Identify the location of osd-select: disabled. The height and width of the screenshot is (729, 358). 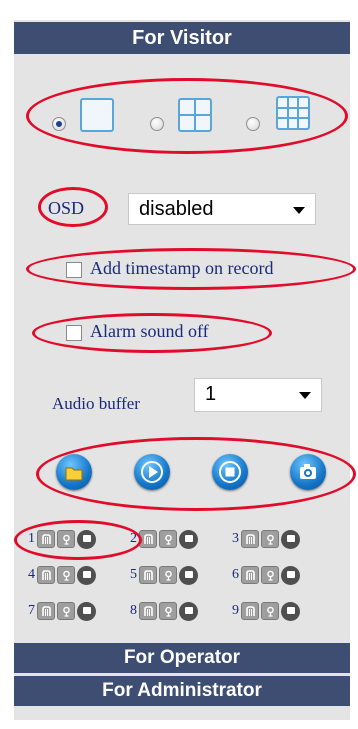
(222, 209).